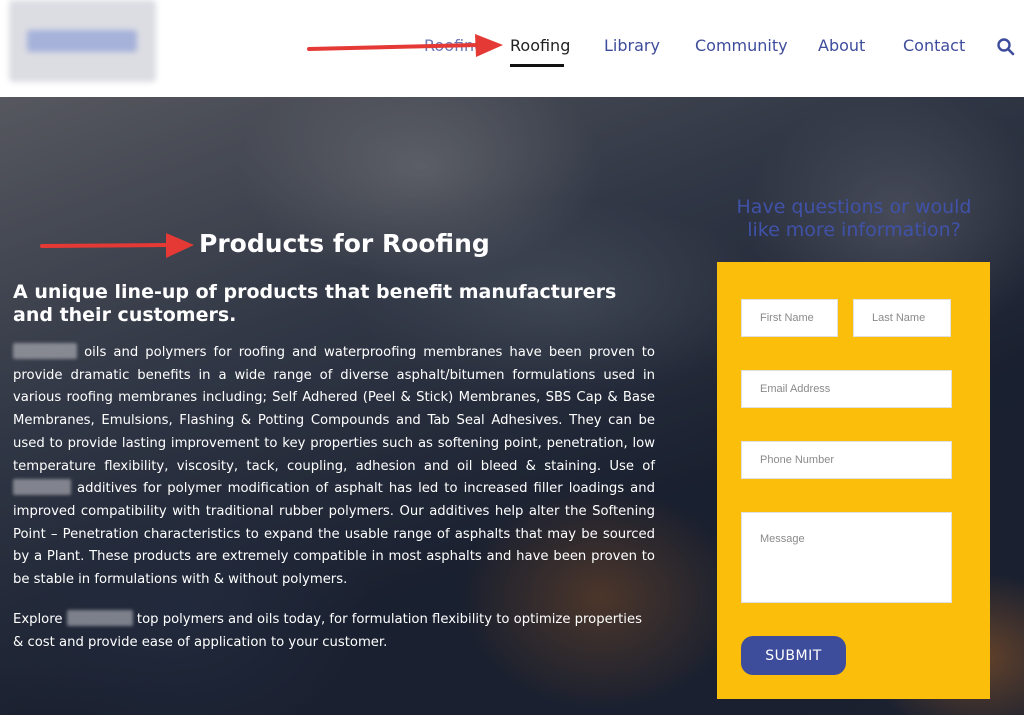  What do you see at coordinates (344, 243) in the screenshot?
I see `page-title: Products for Roofing` at bounding box center [344, 243].